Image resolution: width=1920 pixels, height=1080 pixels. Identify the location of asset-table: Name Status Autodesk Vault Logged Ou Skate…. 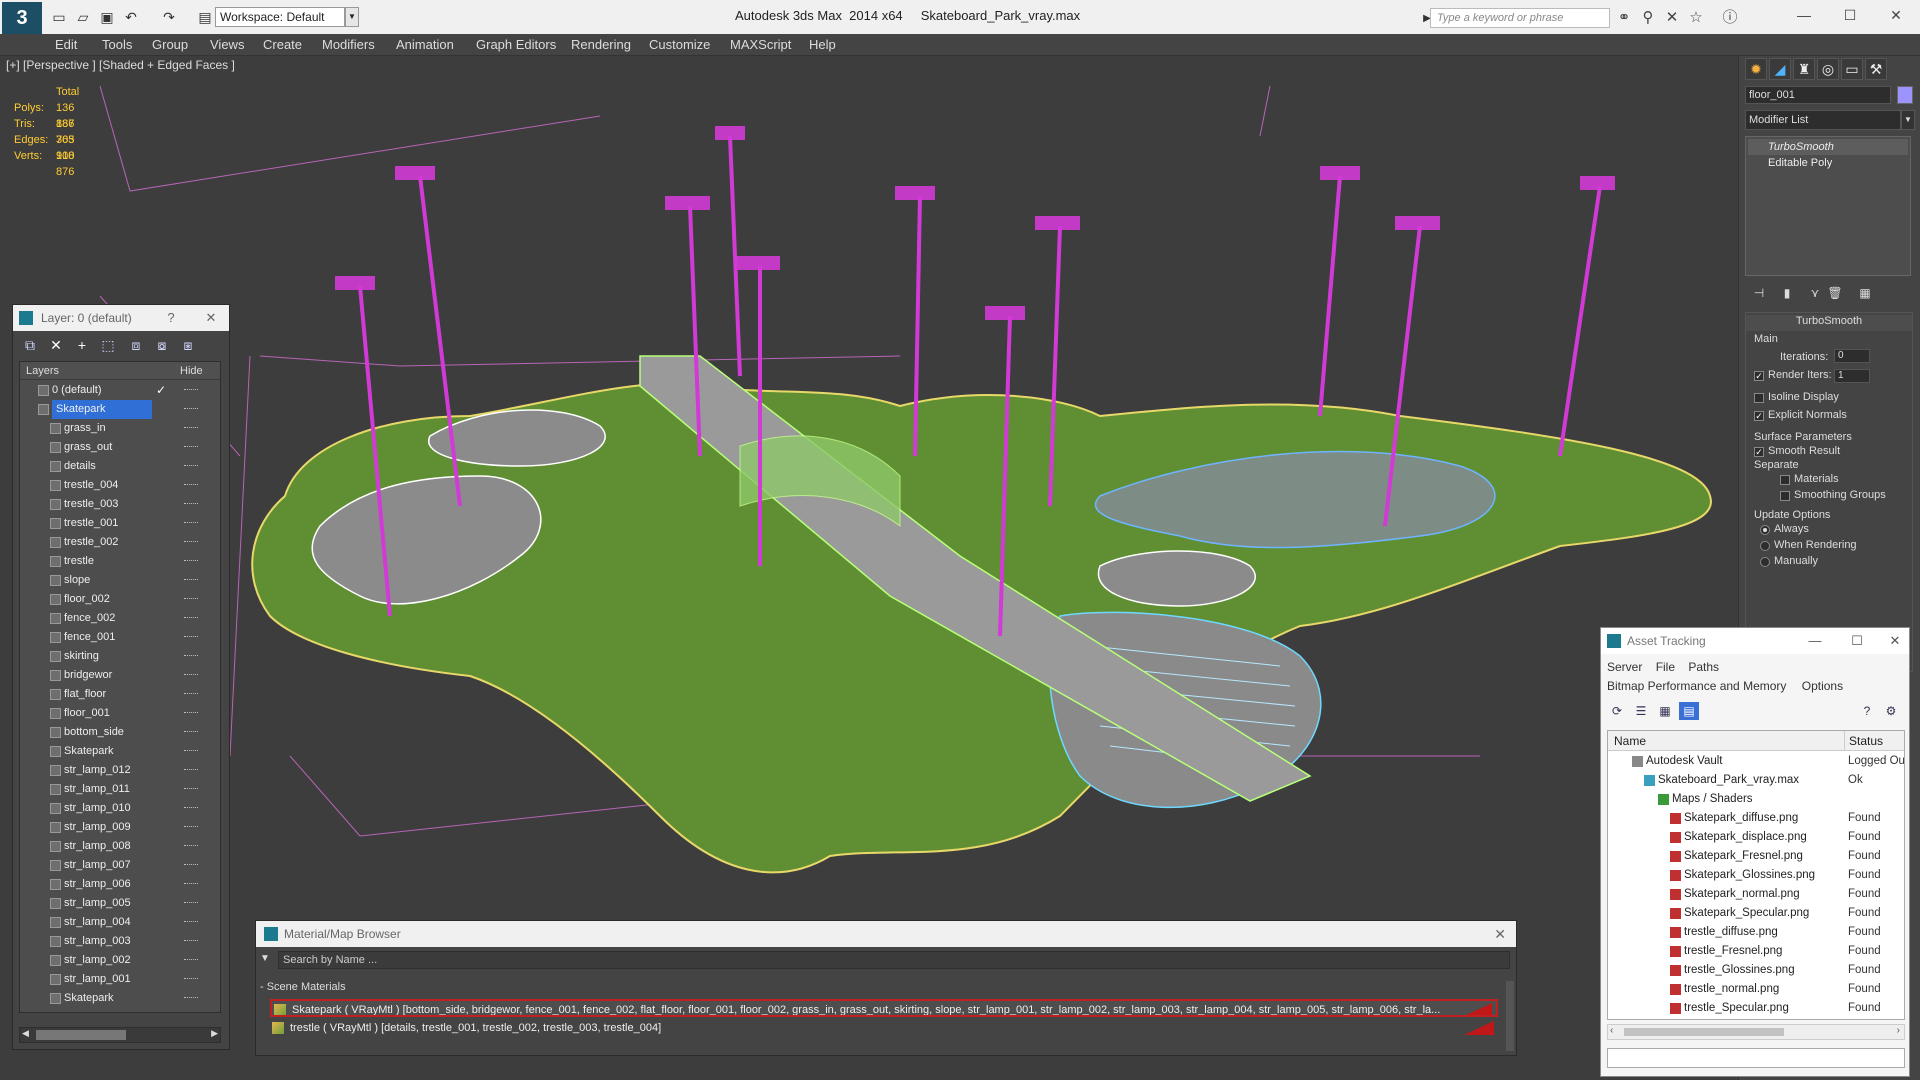
(1756, 875).